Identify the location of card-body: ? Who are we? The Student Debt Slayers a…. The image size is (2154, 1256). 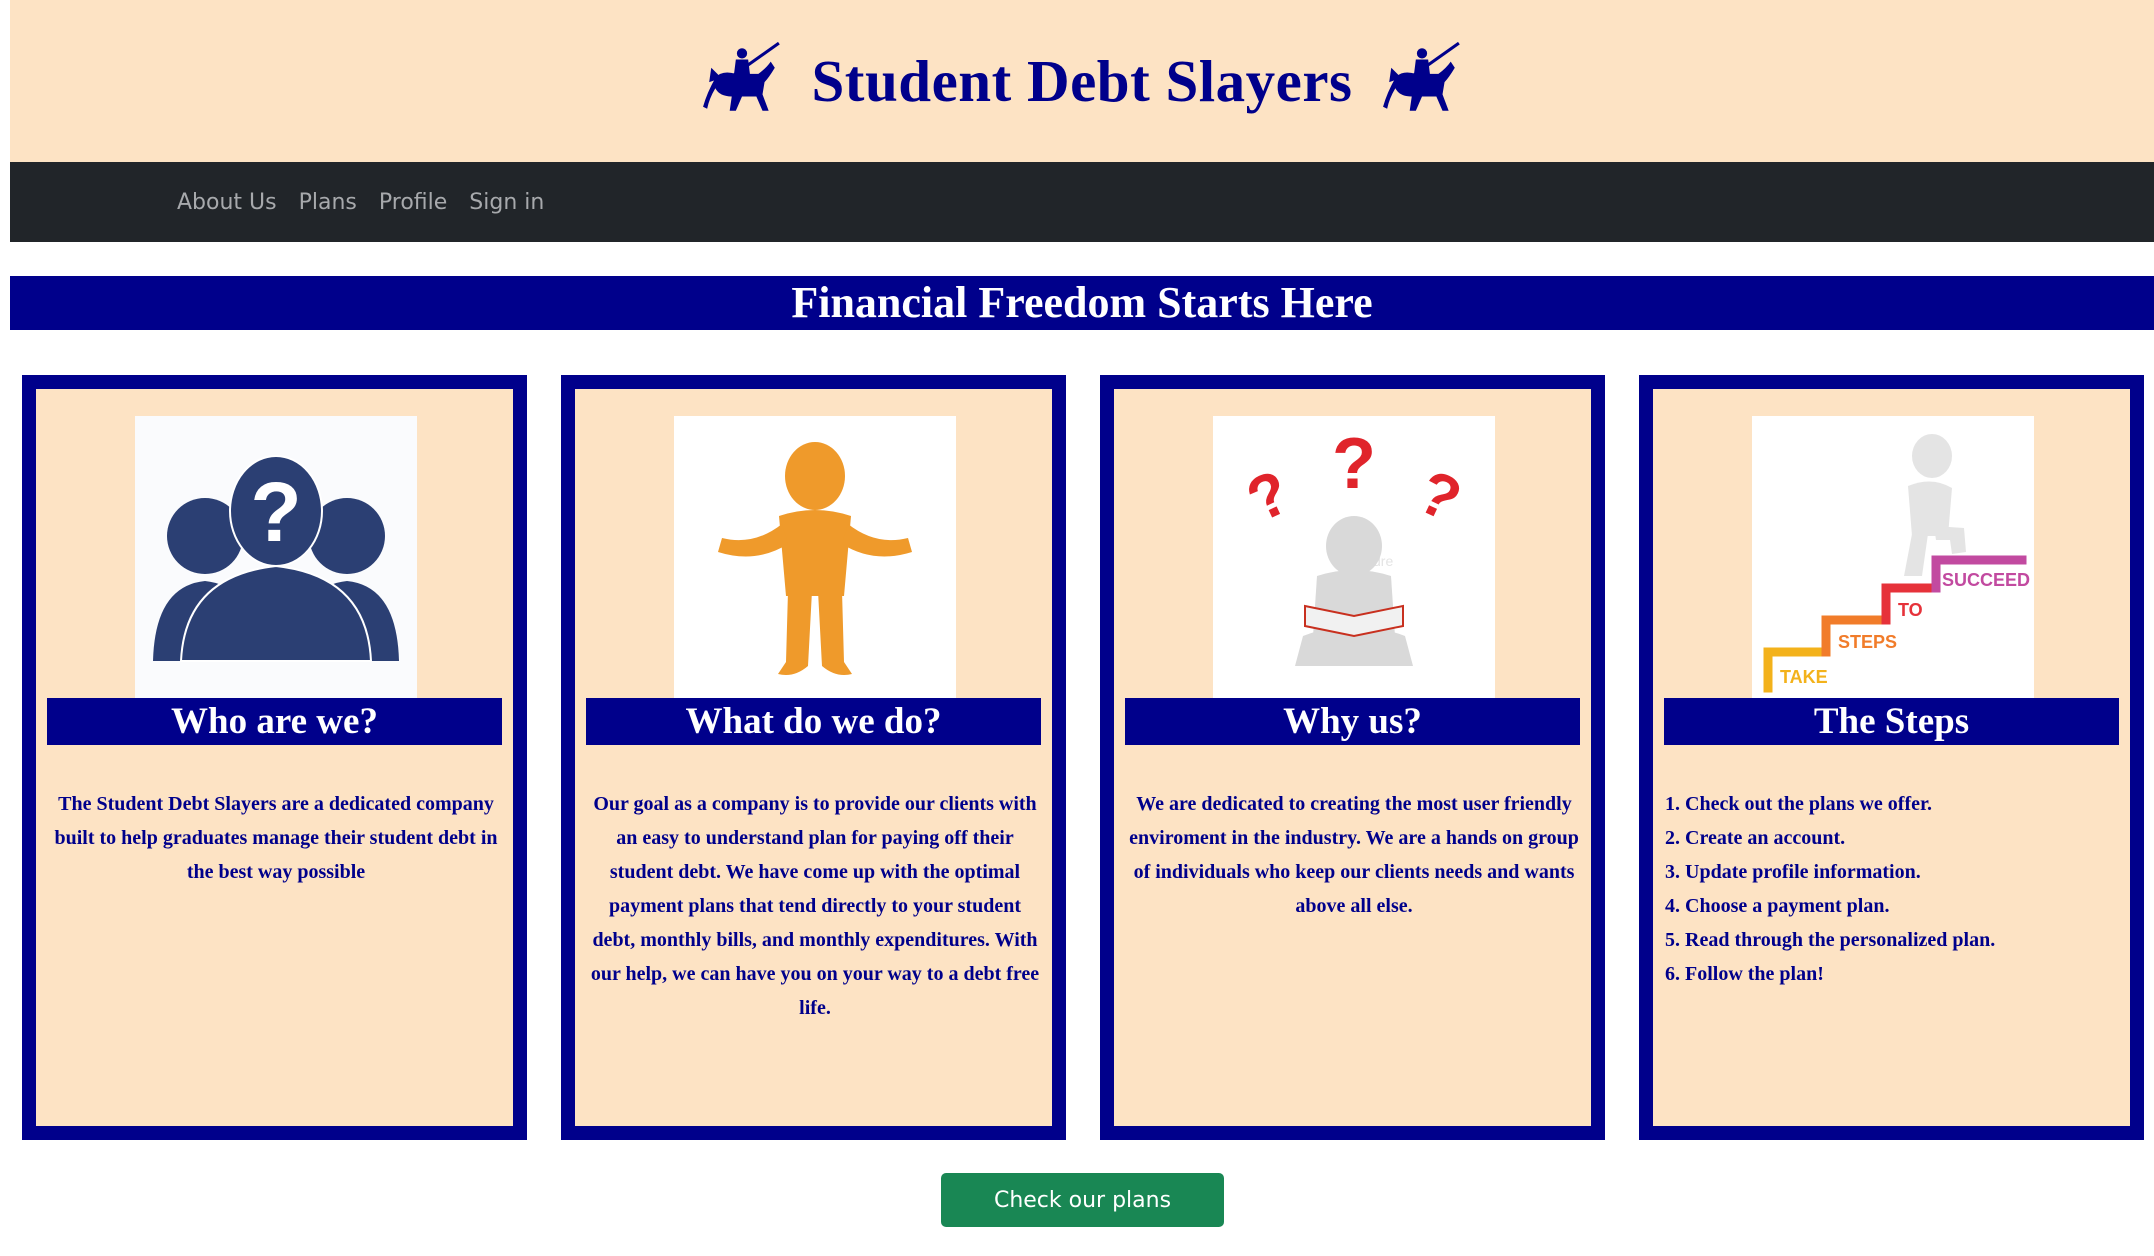
(274, 757).